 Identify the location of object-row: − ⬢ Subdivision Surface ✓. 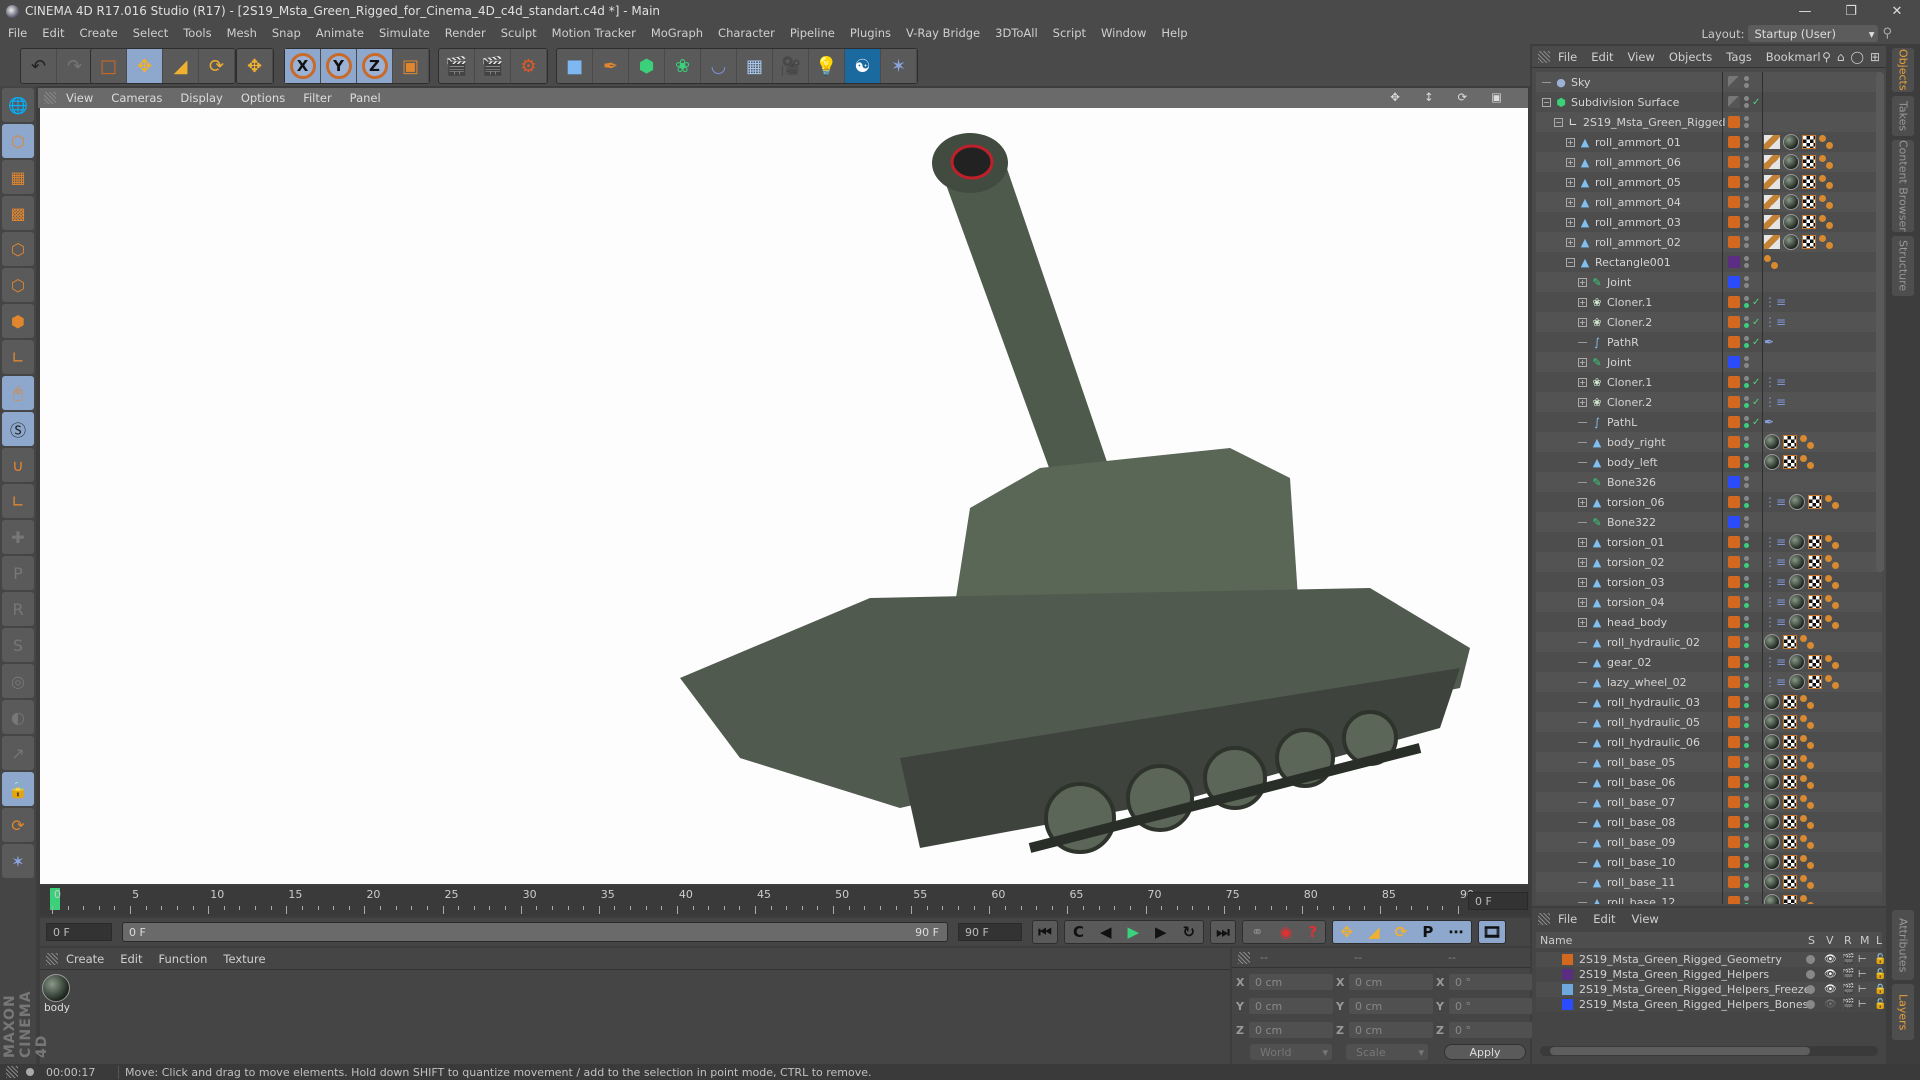
(1709, 102).